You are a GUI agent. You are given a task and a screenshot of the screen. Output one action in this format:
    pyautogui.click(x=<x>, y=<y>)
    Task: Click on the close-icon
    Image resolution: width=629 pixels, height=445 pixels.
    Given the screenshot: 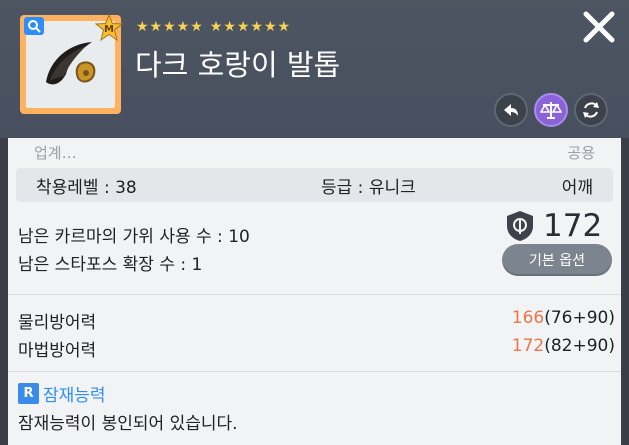 What is the action you would take?
    pyautogui.click(x=599, y=27)
    